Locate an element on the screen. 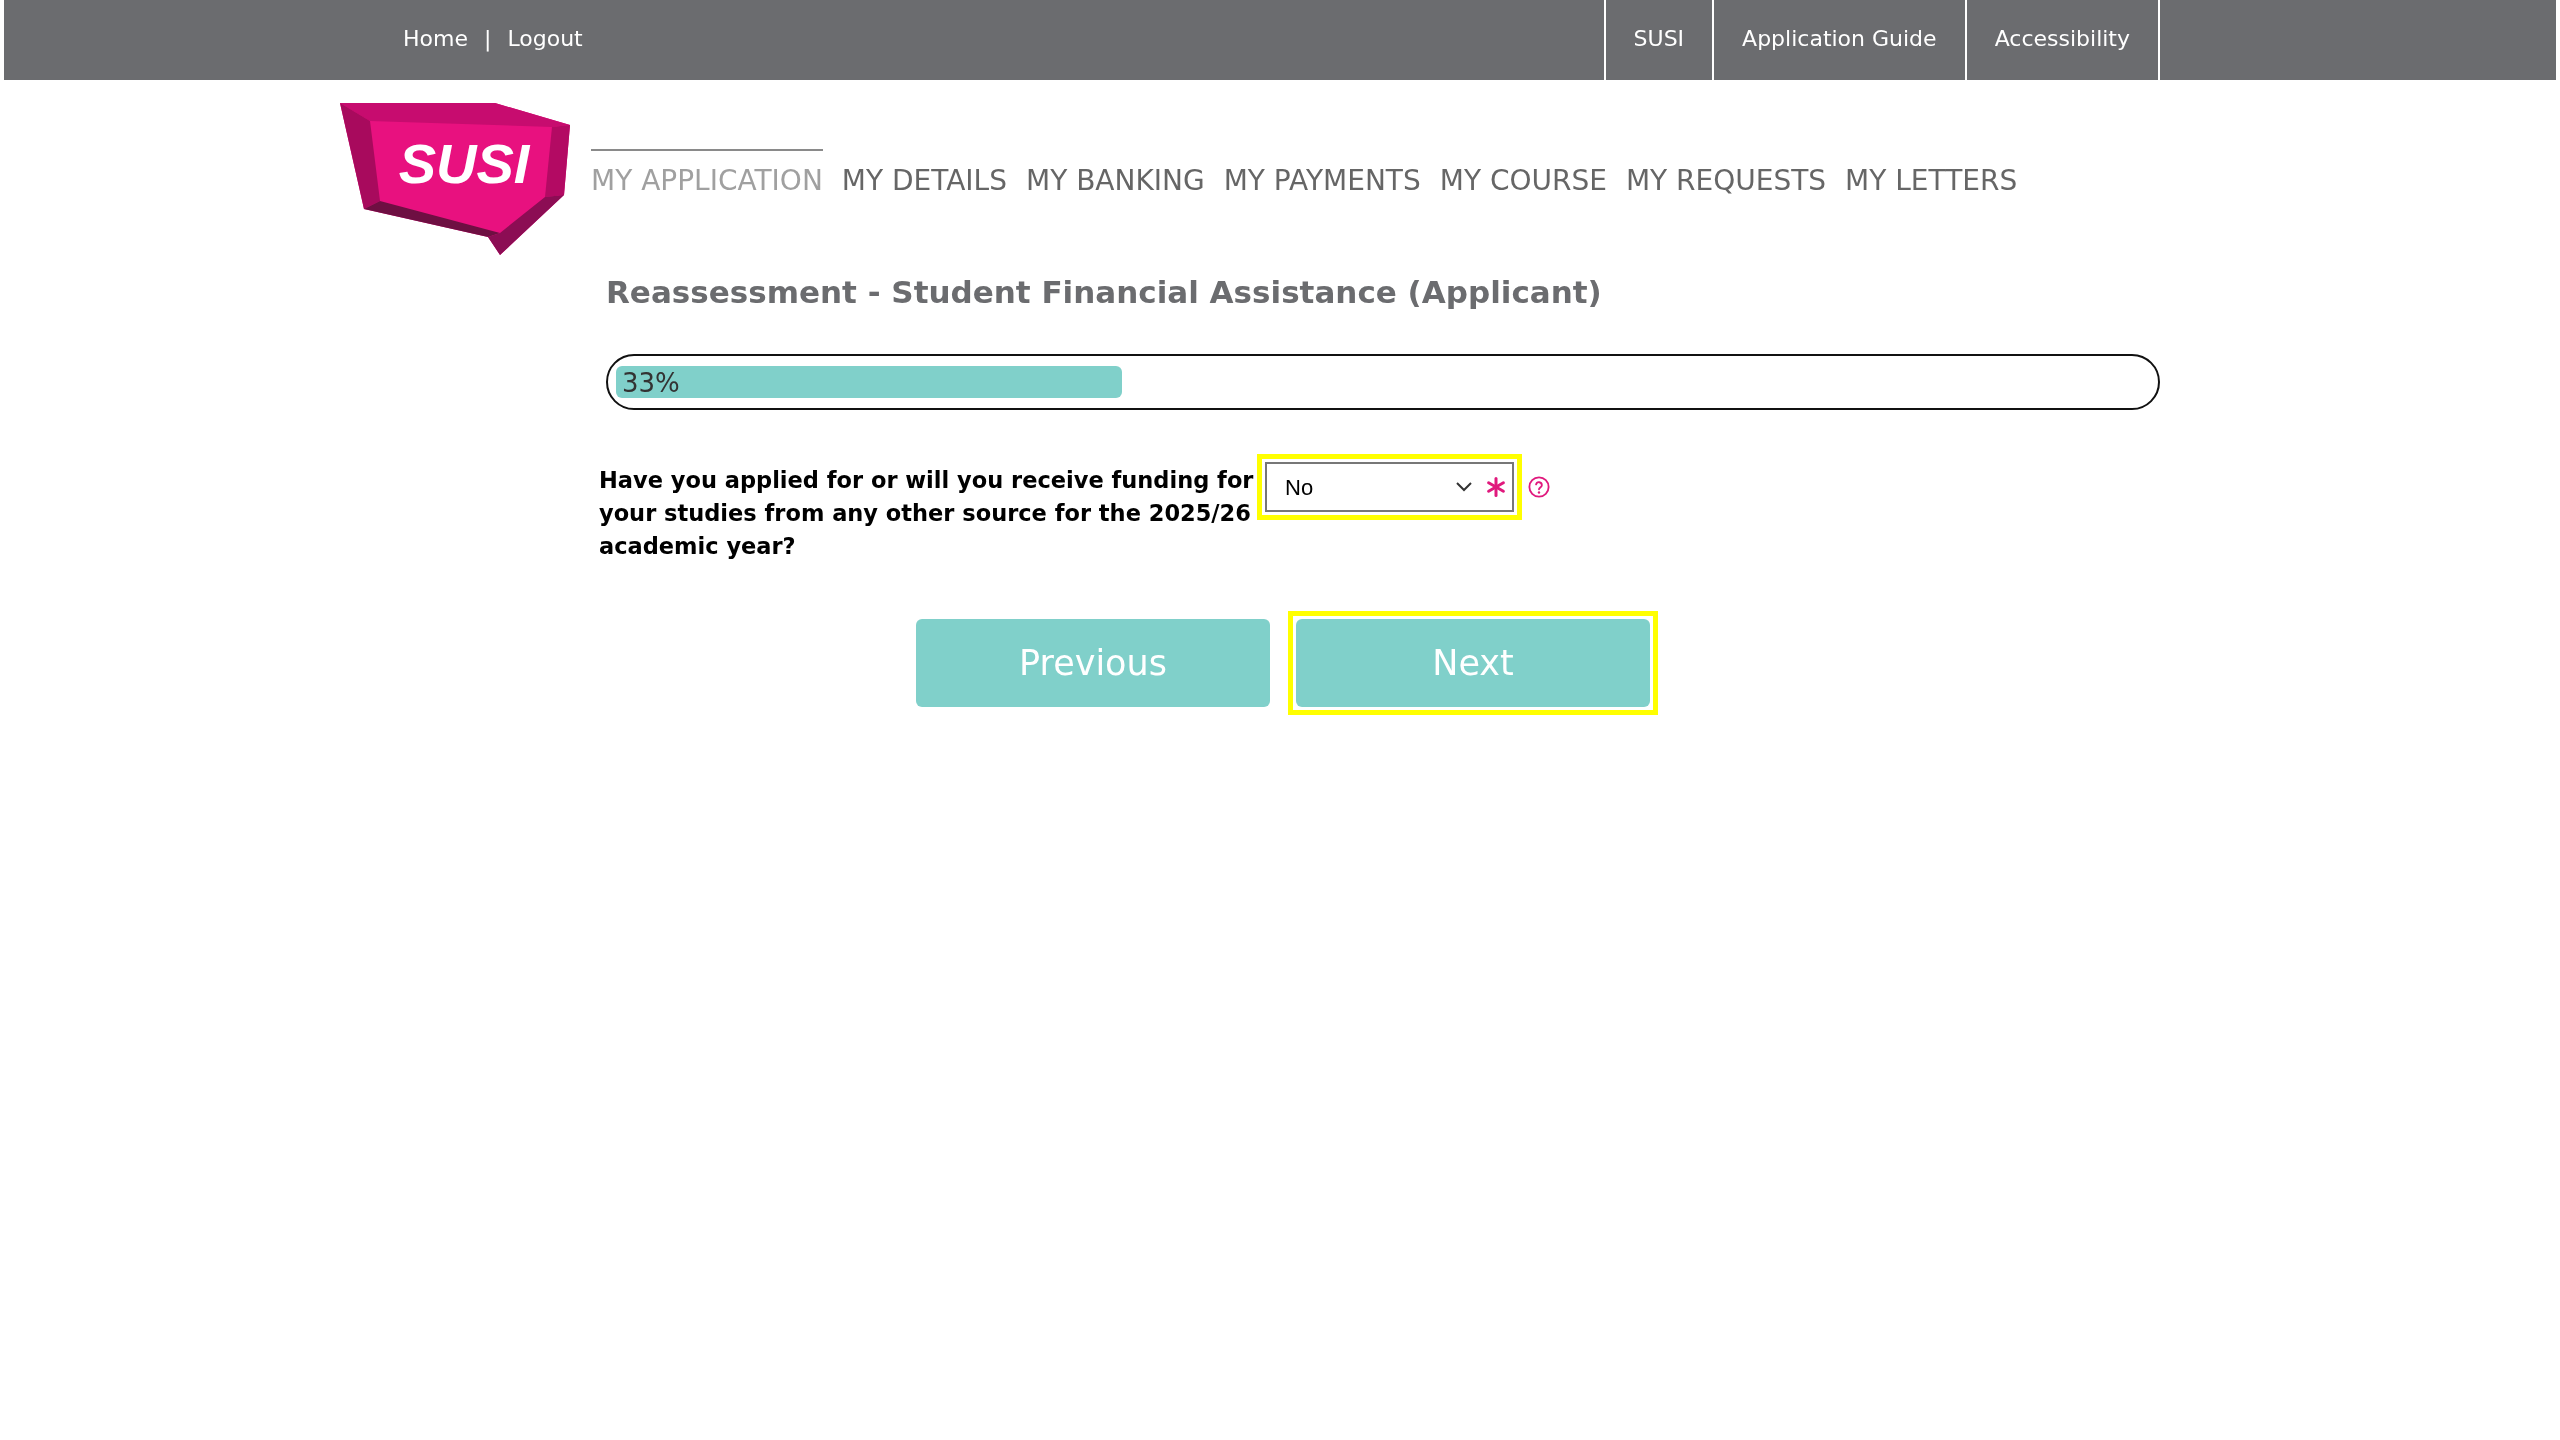  nav-tab: MY LETTERS is located at coordinates (1931, 173).